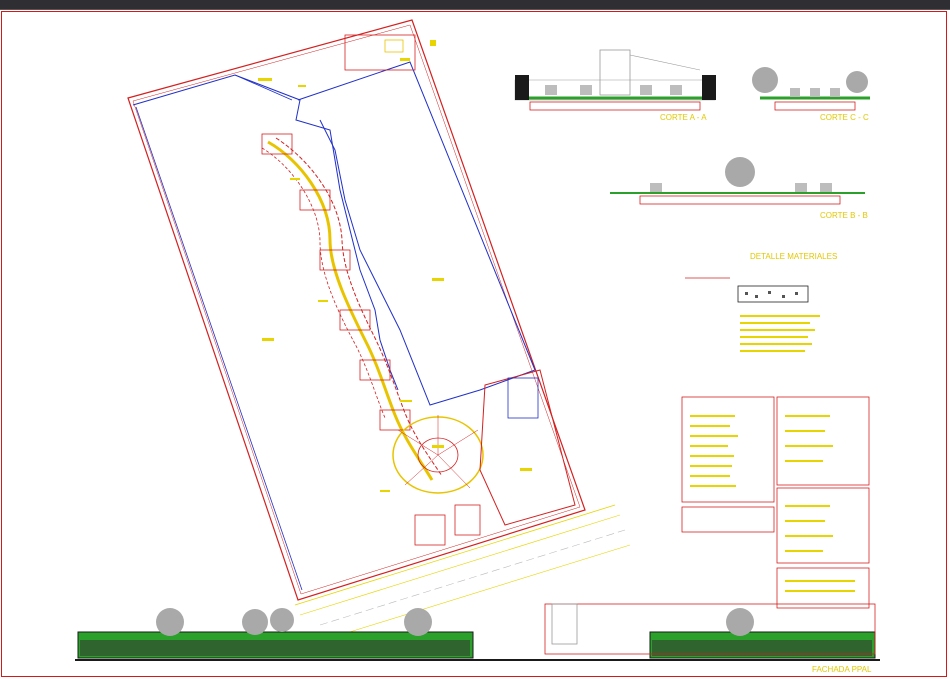 The image size is (950, 680). I want to click on lot-division-left, so click(265, 232).